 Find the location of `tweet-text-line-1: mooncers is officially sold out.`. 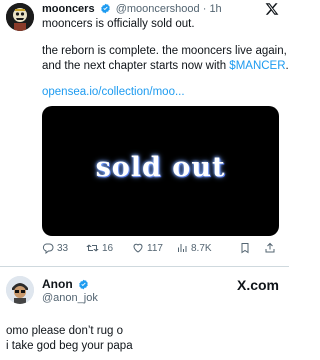

tweet-text-line-1: mooncers is officially sold out. is located at coordinates (118, 24).